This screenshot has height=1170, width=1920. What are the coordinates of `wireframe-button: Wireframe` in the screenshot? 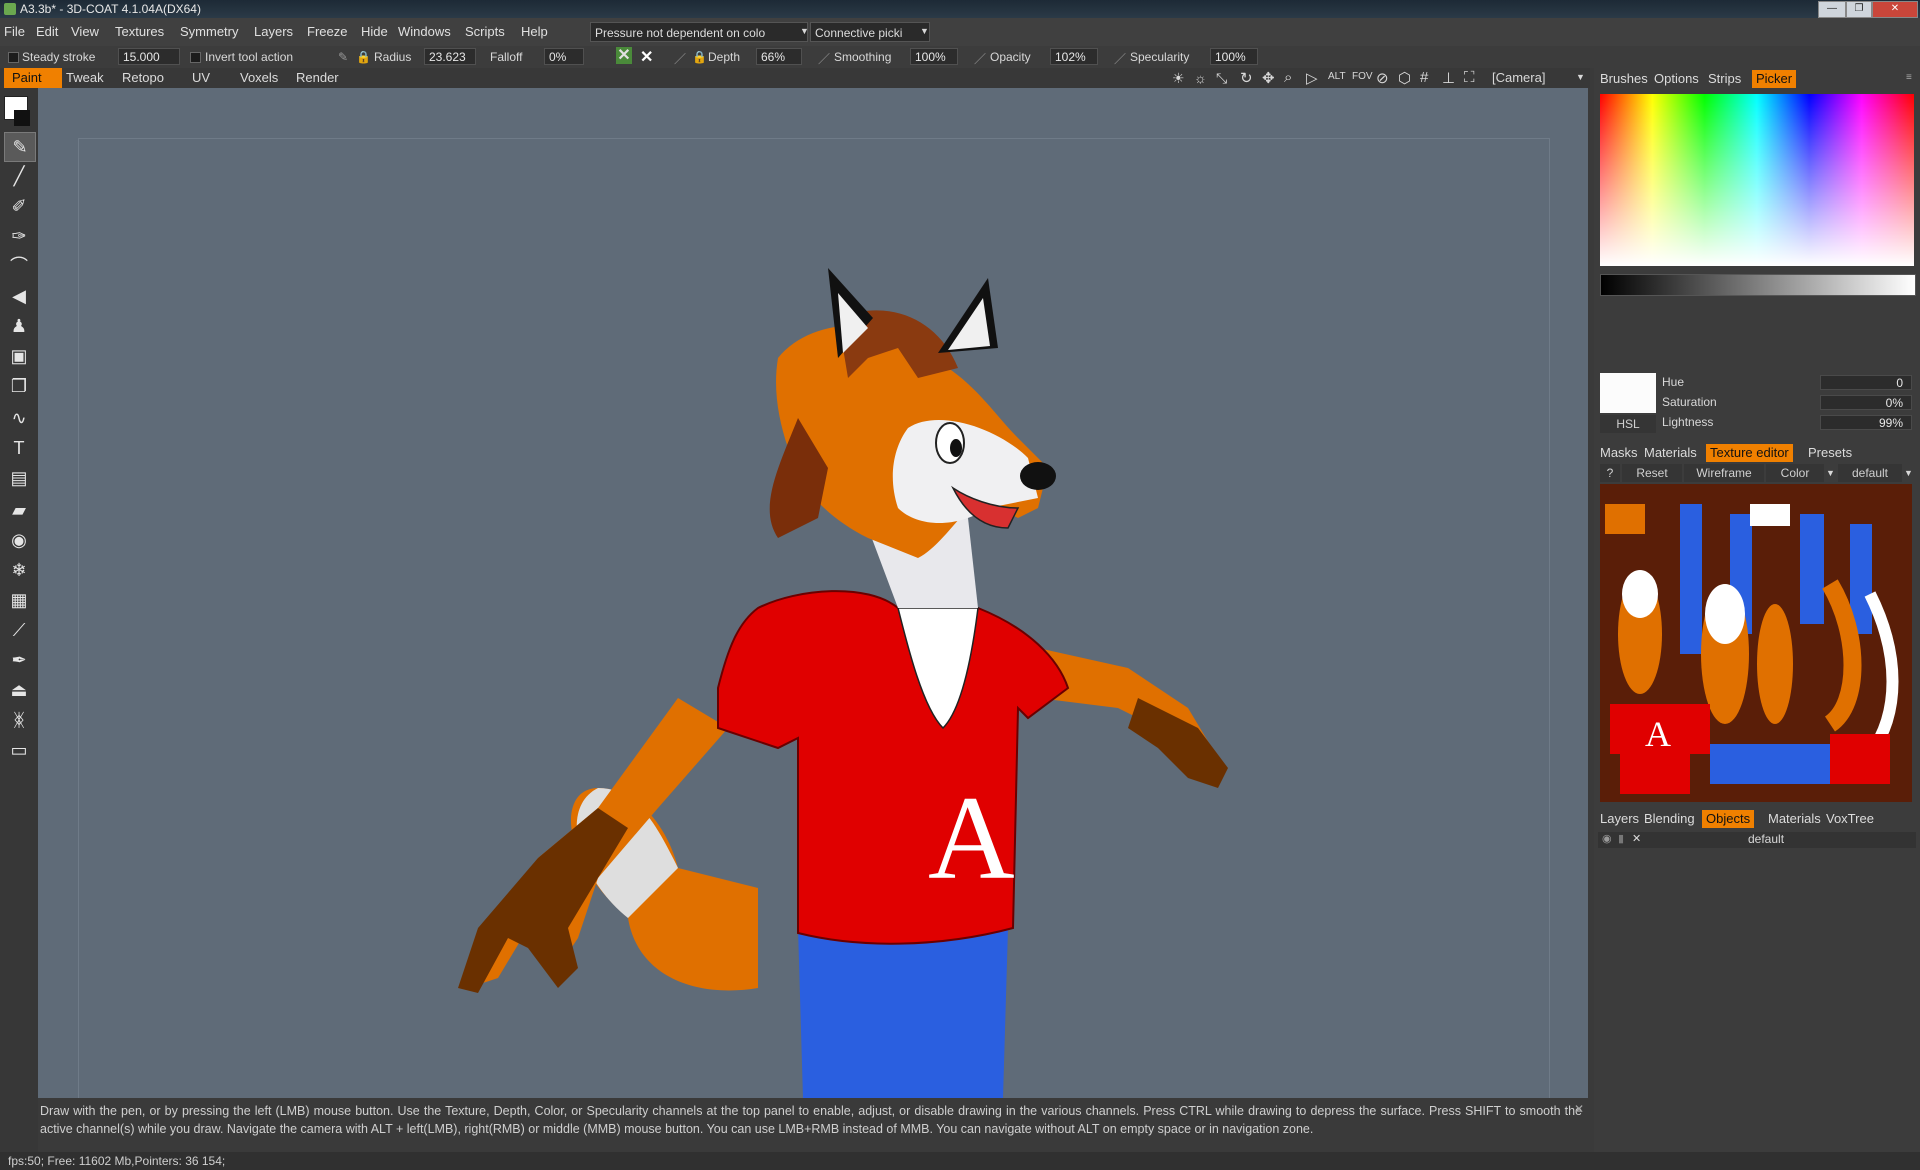 It's located at (1724, 473).